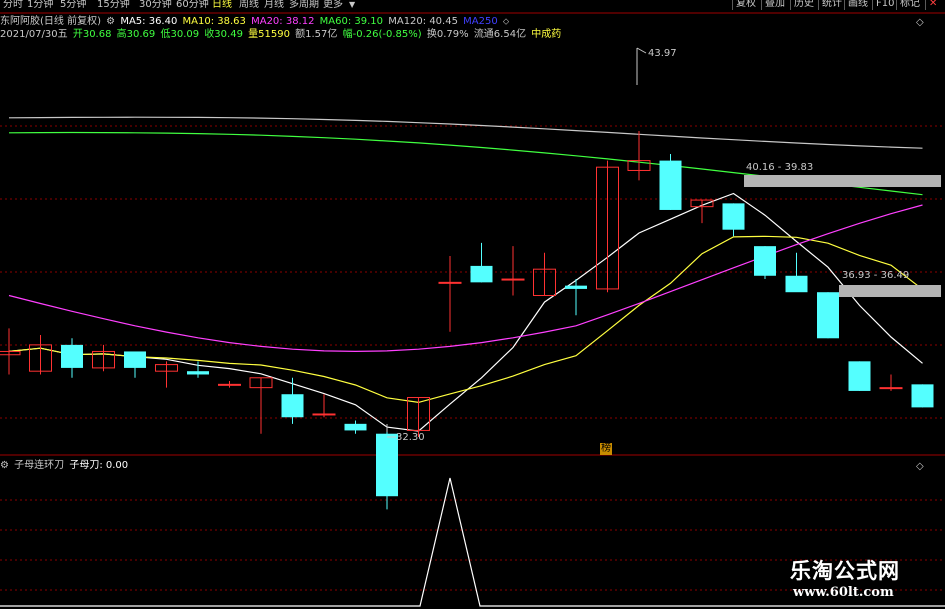 This screenshot has height=609, width=945. Describe the element at coordinates (606, 449) in the screenshot. I see `rank-badge: 榜` at that location.